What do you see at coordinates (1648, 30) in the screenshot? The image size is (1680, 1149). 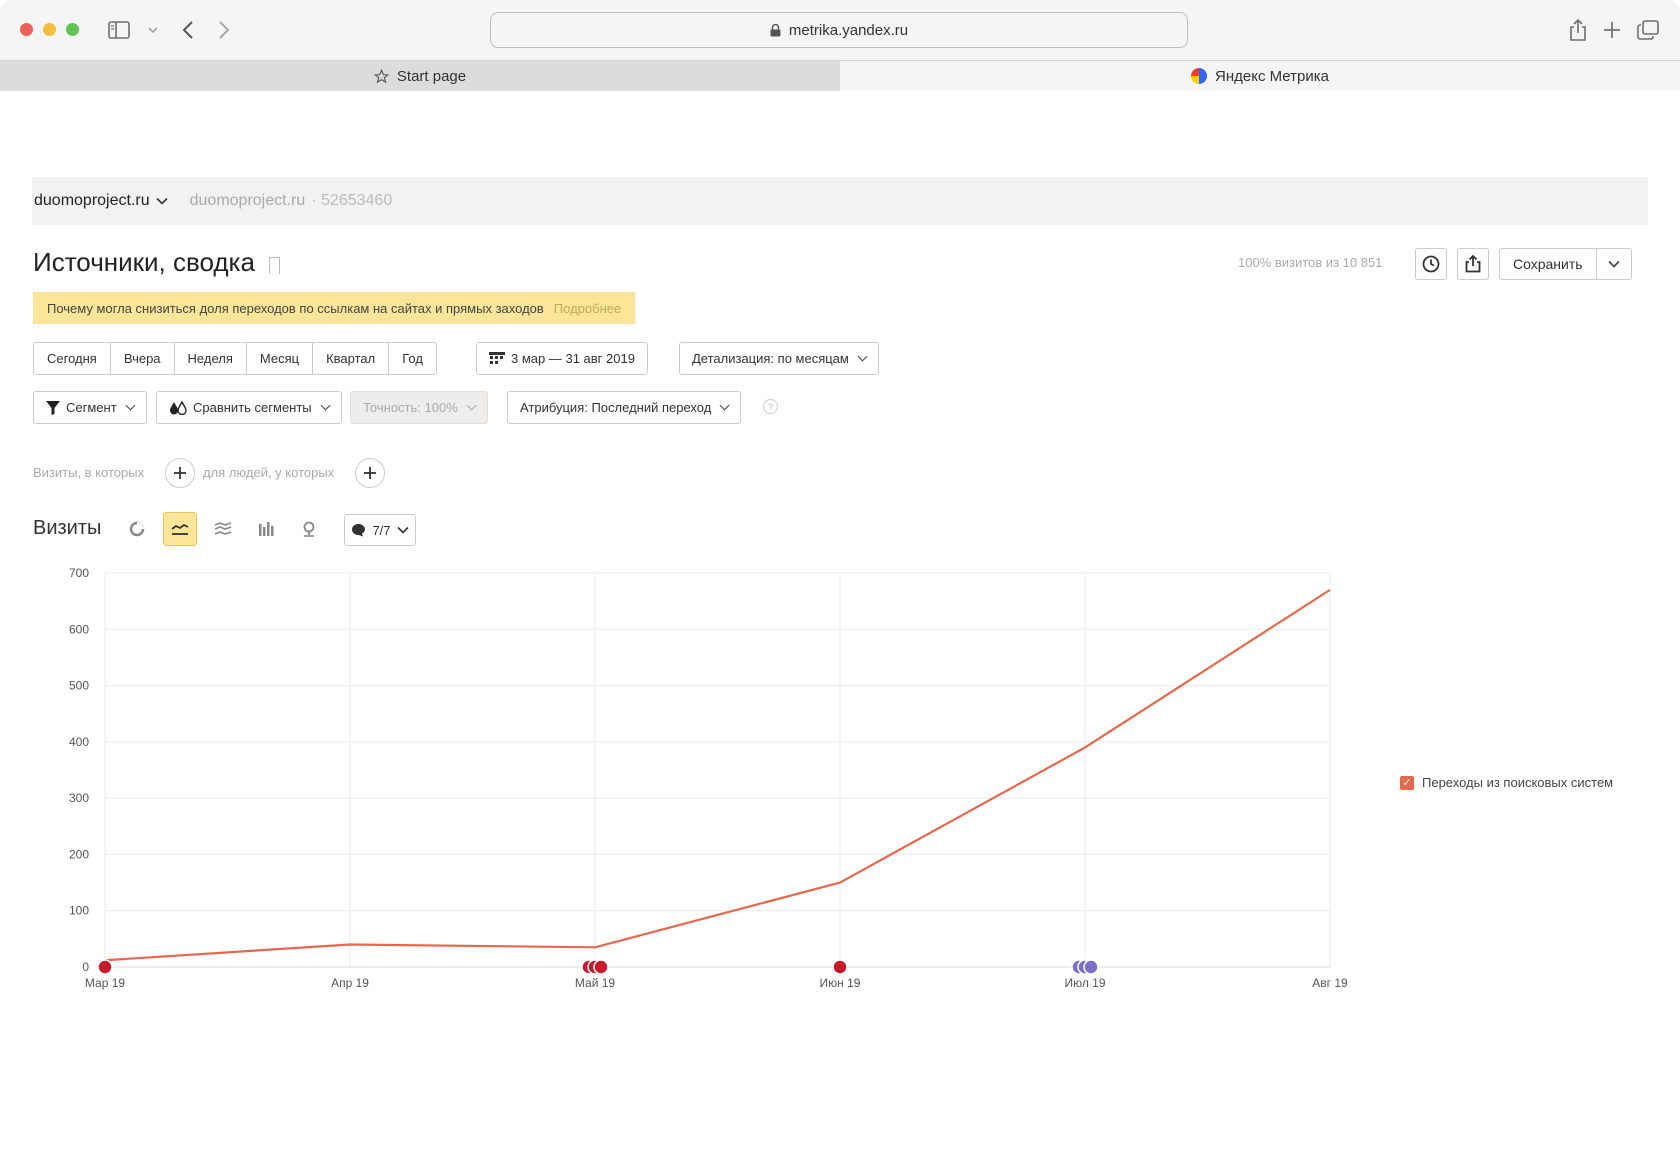 I see `tab-overview-icon` at bounding box center [1648, 30].